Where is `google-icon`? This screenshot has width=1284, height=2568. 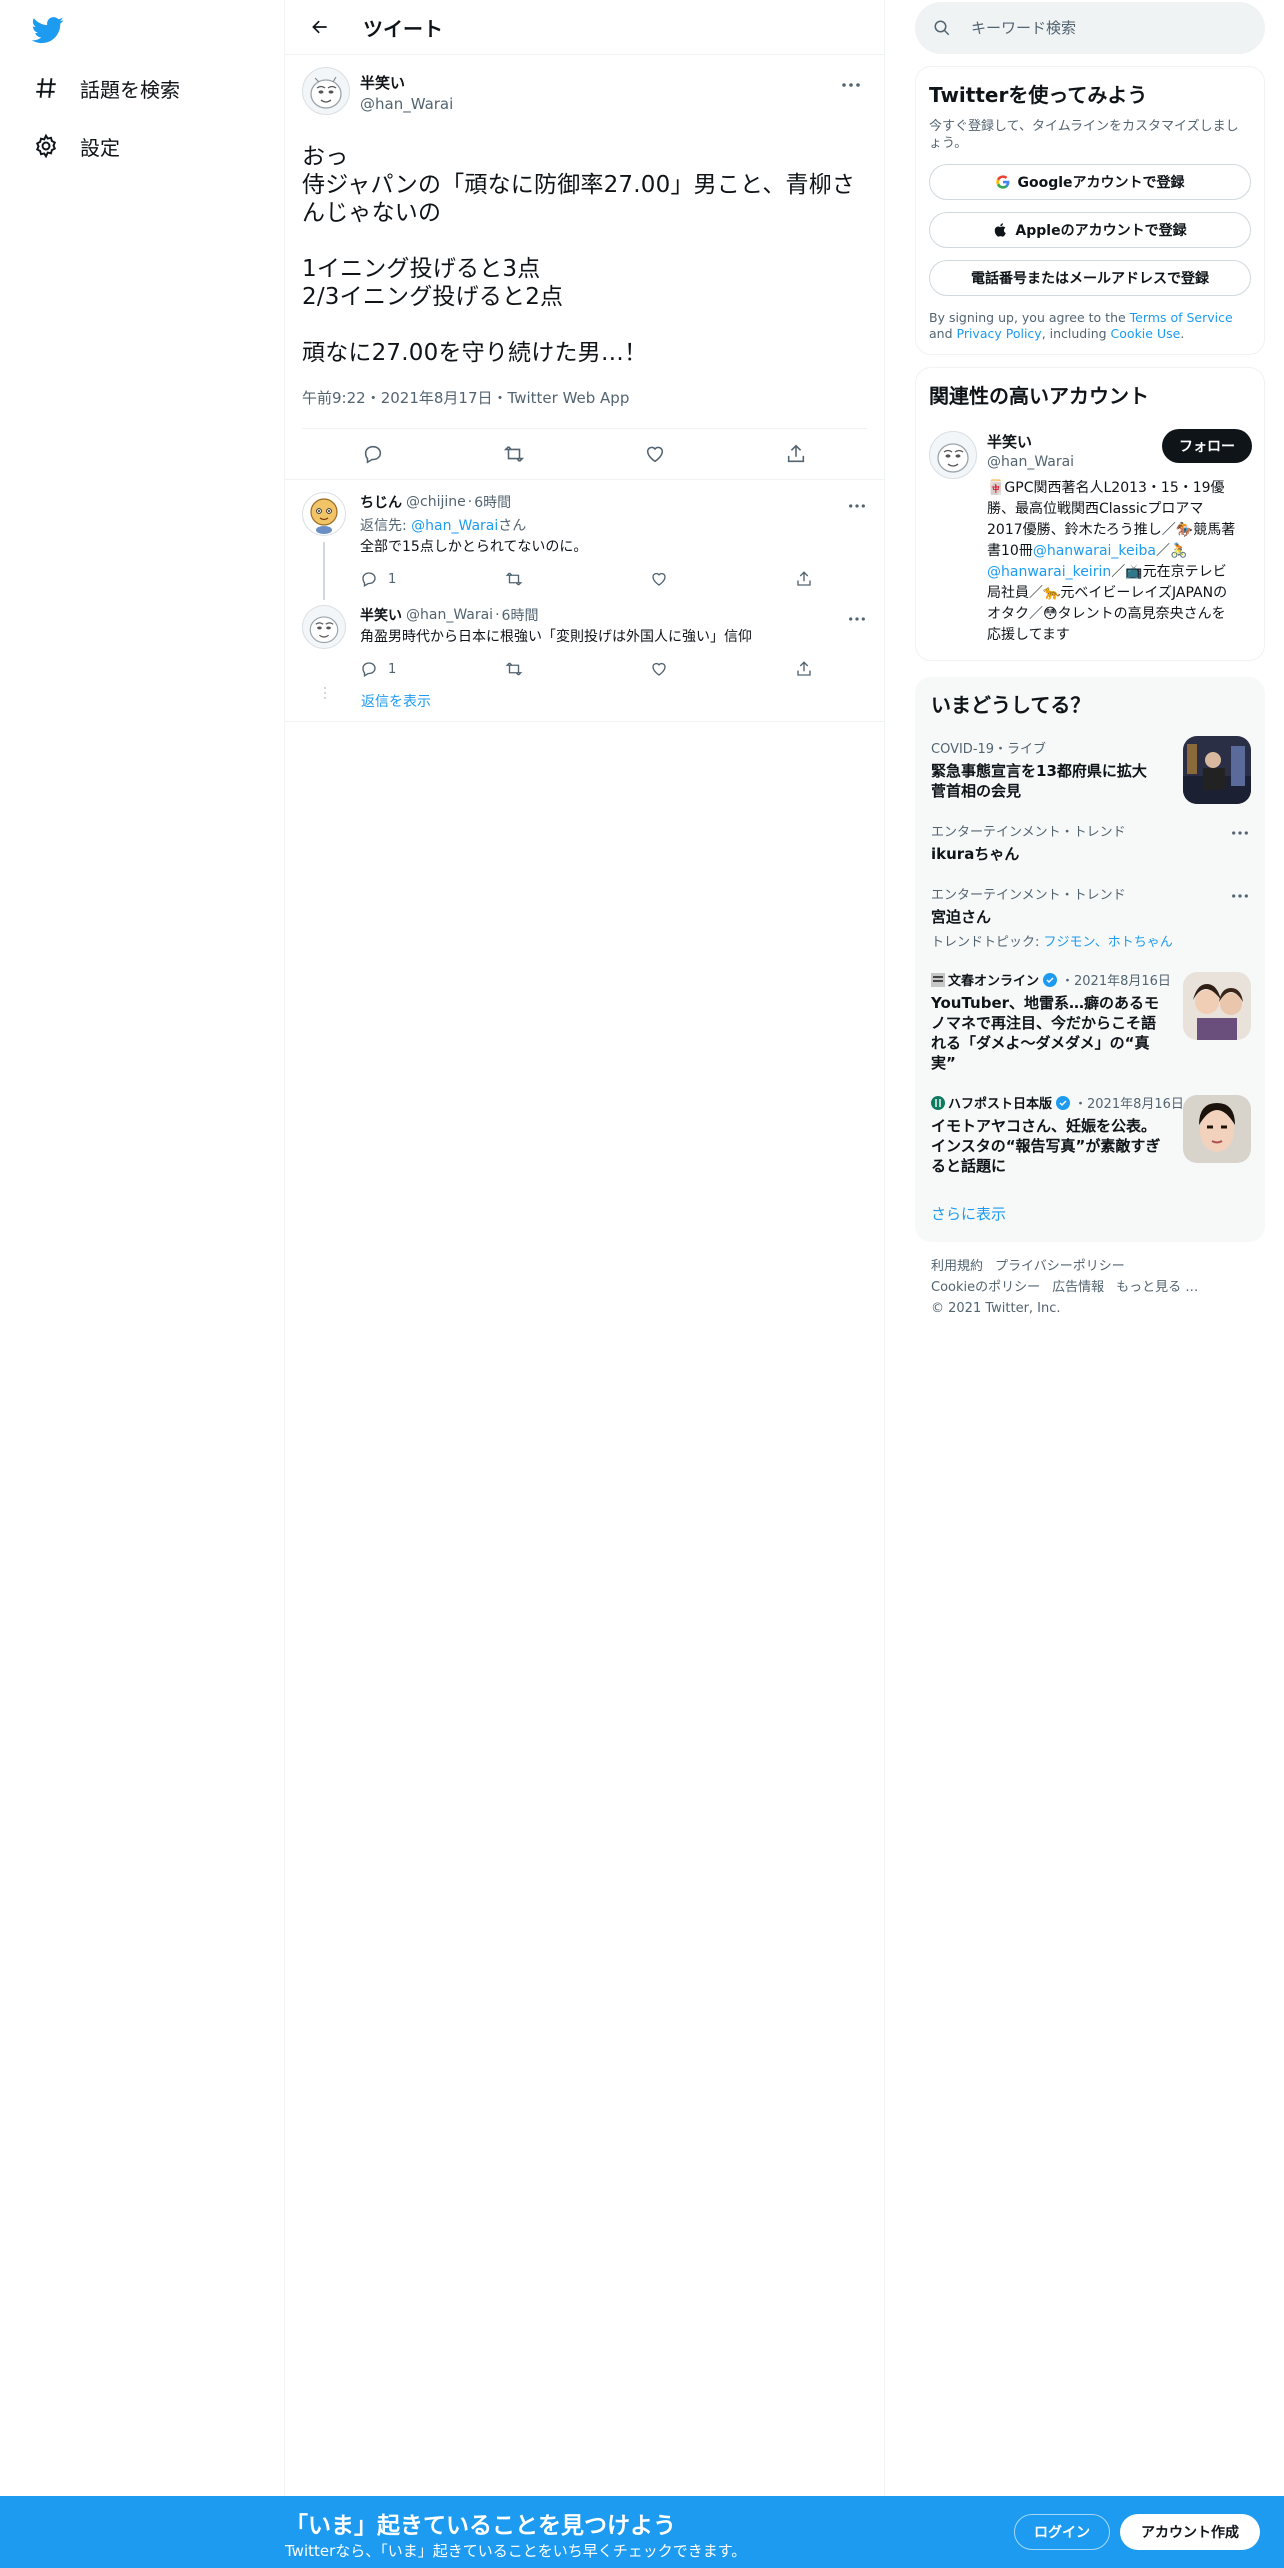
google-icon is located at coordinates (1003, 182).